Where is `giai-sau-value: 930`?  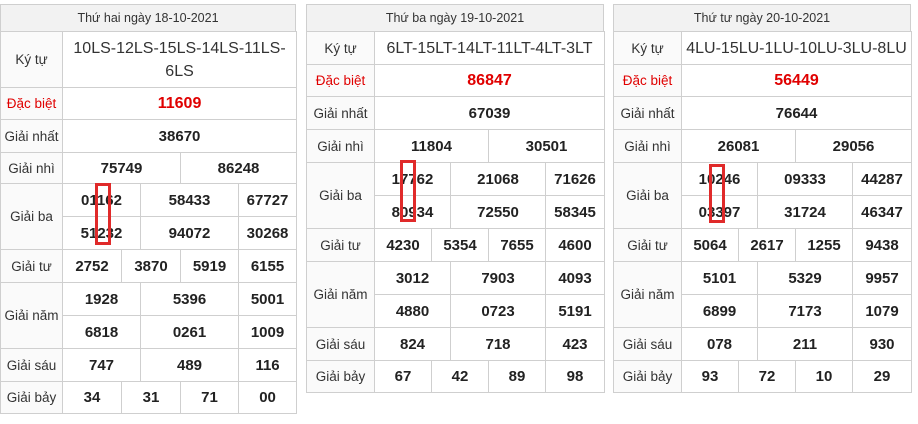
giai-sau-value: 930 is located at coordinates (882, 344).